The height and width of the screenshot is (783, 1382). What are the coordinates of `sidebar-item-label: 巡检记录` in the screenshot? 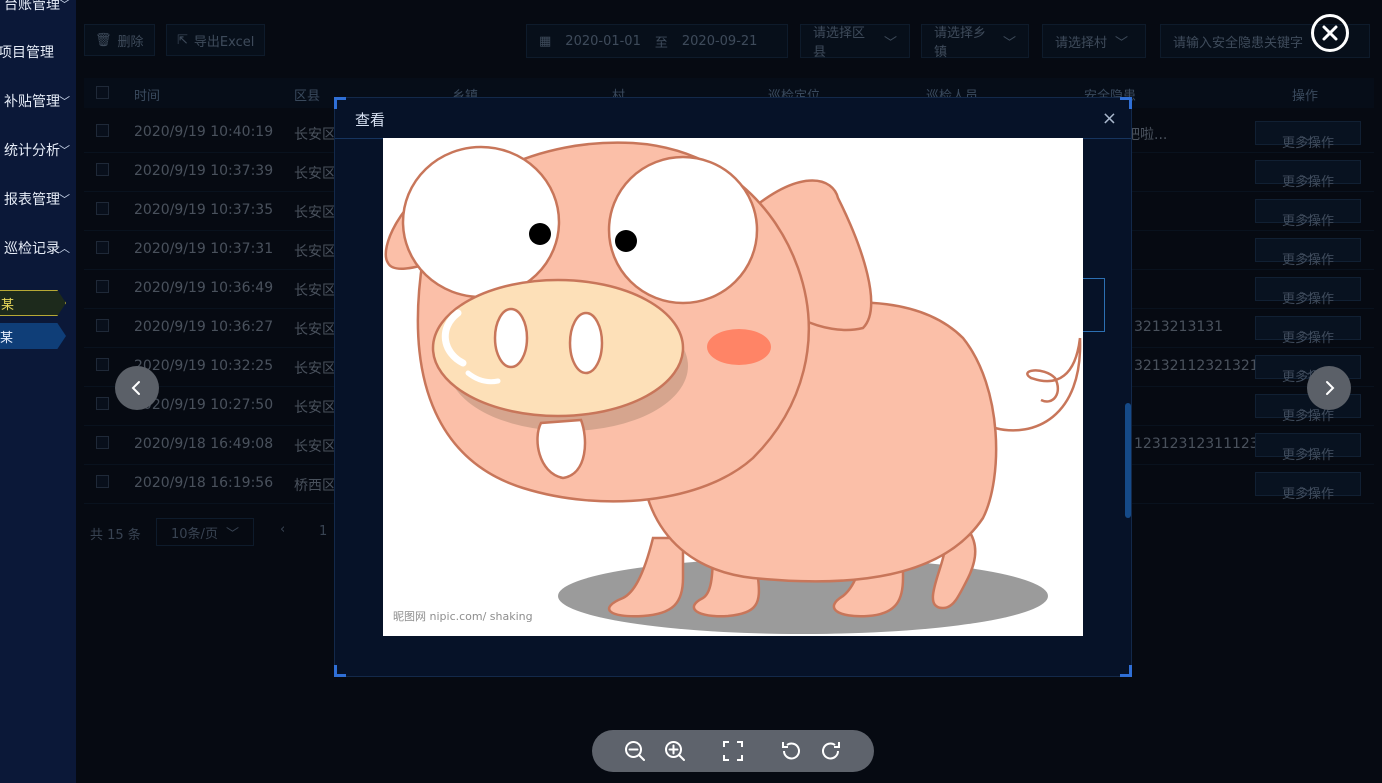 It's located at (32, 249).